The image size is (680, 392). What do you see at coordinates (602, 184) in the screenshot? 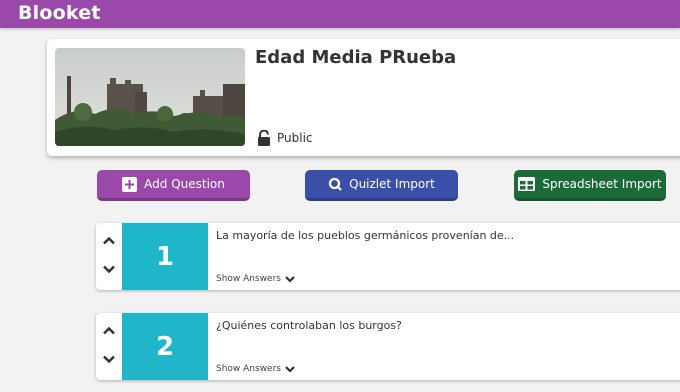
I see `spreadsheet-import-label: Spreadsheet Import` at bounding box center [602, 184].